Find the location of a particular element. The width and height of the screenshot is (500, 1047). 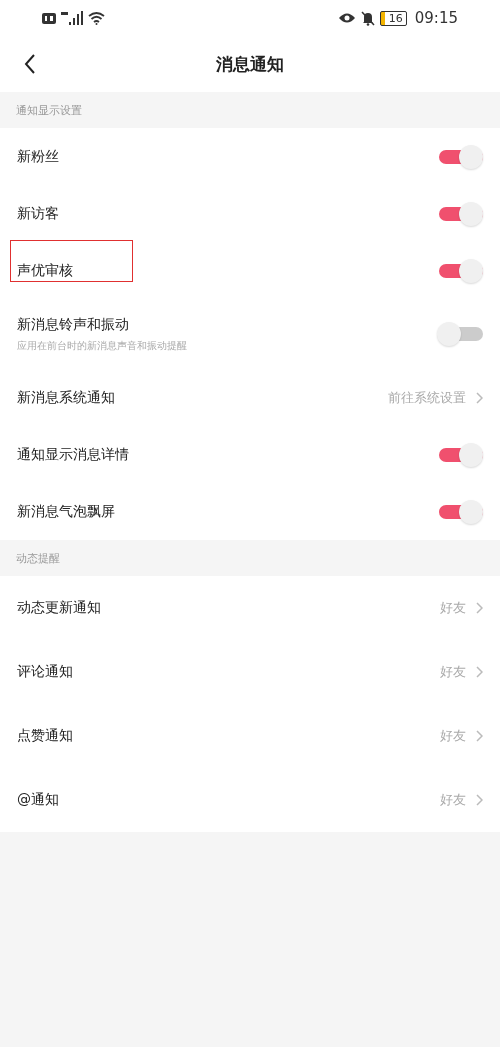

page-title: 消息通知 is located at coordinates (250, 64).